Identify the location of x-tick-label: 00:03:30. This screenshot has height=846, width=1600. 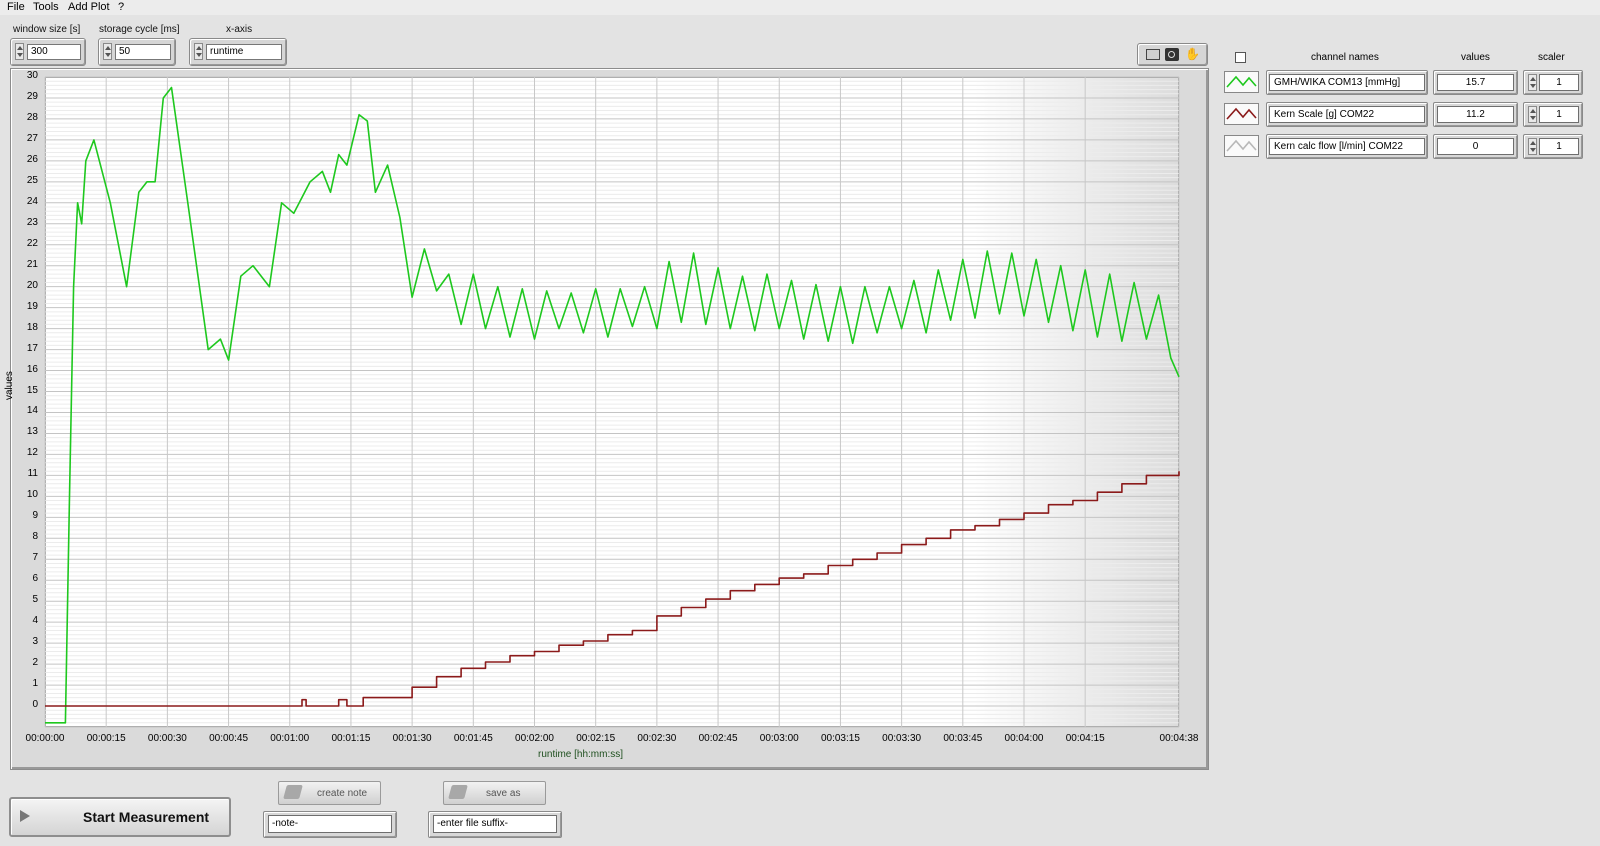
(902, 738).